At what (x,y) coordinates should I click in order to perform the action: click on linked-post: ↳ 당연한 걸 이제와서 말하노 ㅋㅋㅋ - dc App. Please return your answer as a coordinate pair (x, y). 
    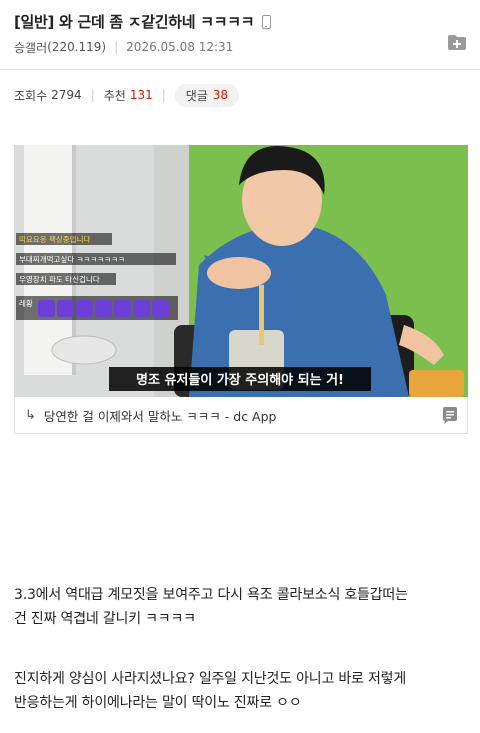
    Looking at the image, I should click on (241, 415).